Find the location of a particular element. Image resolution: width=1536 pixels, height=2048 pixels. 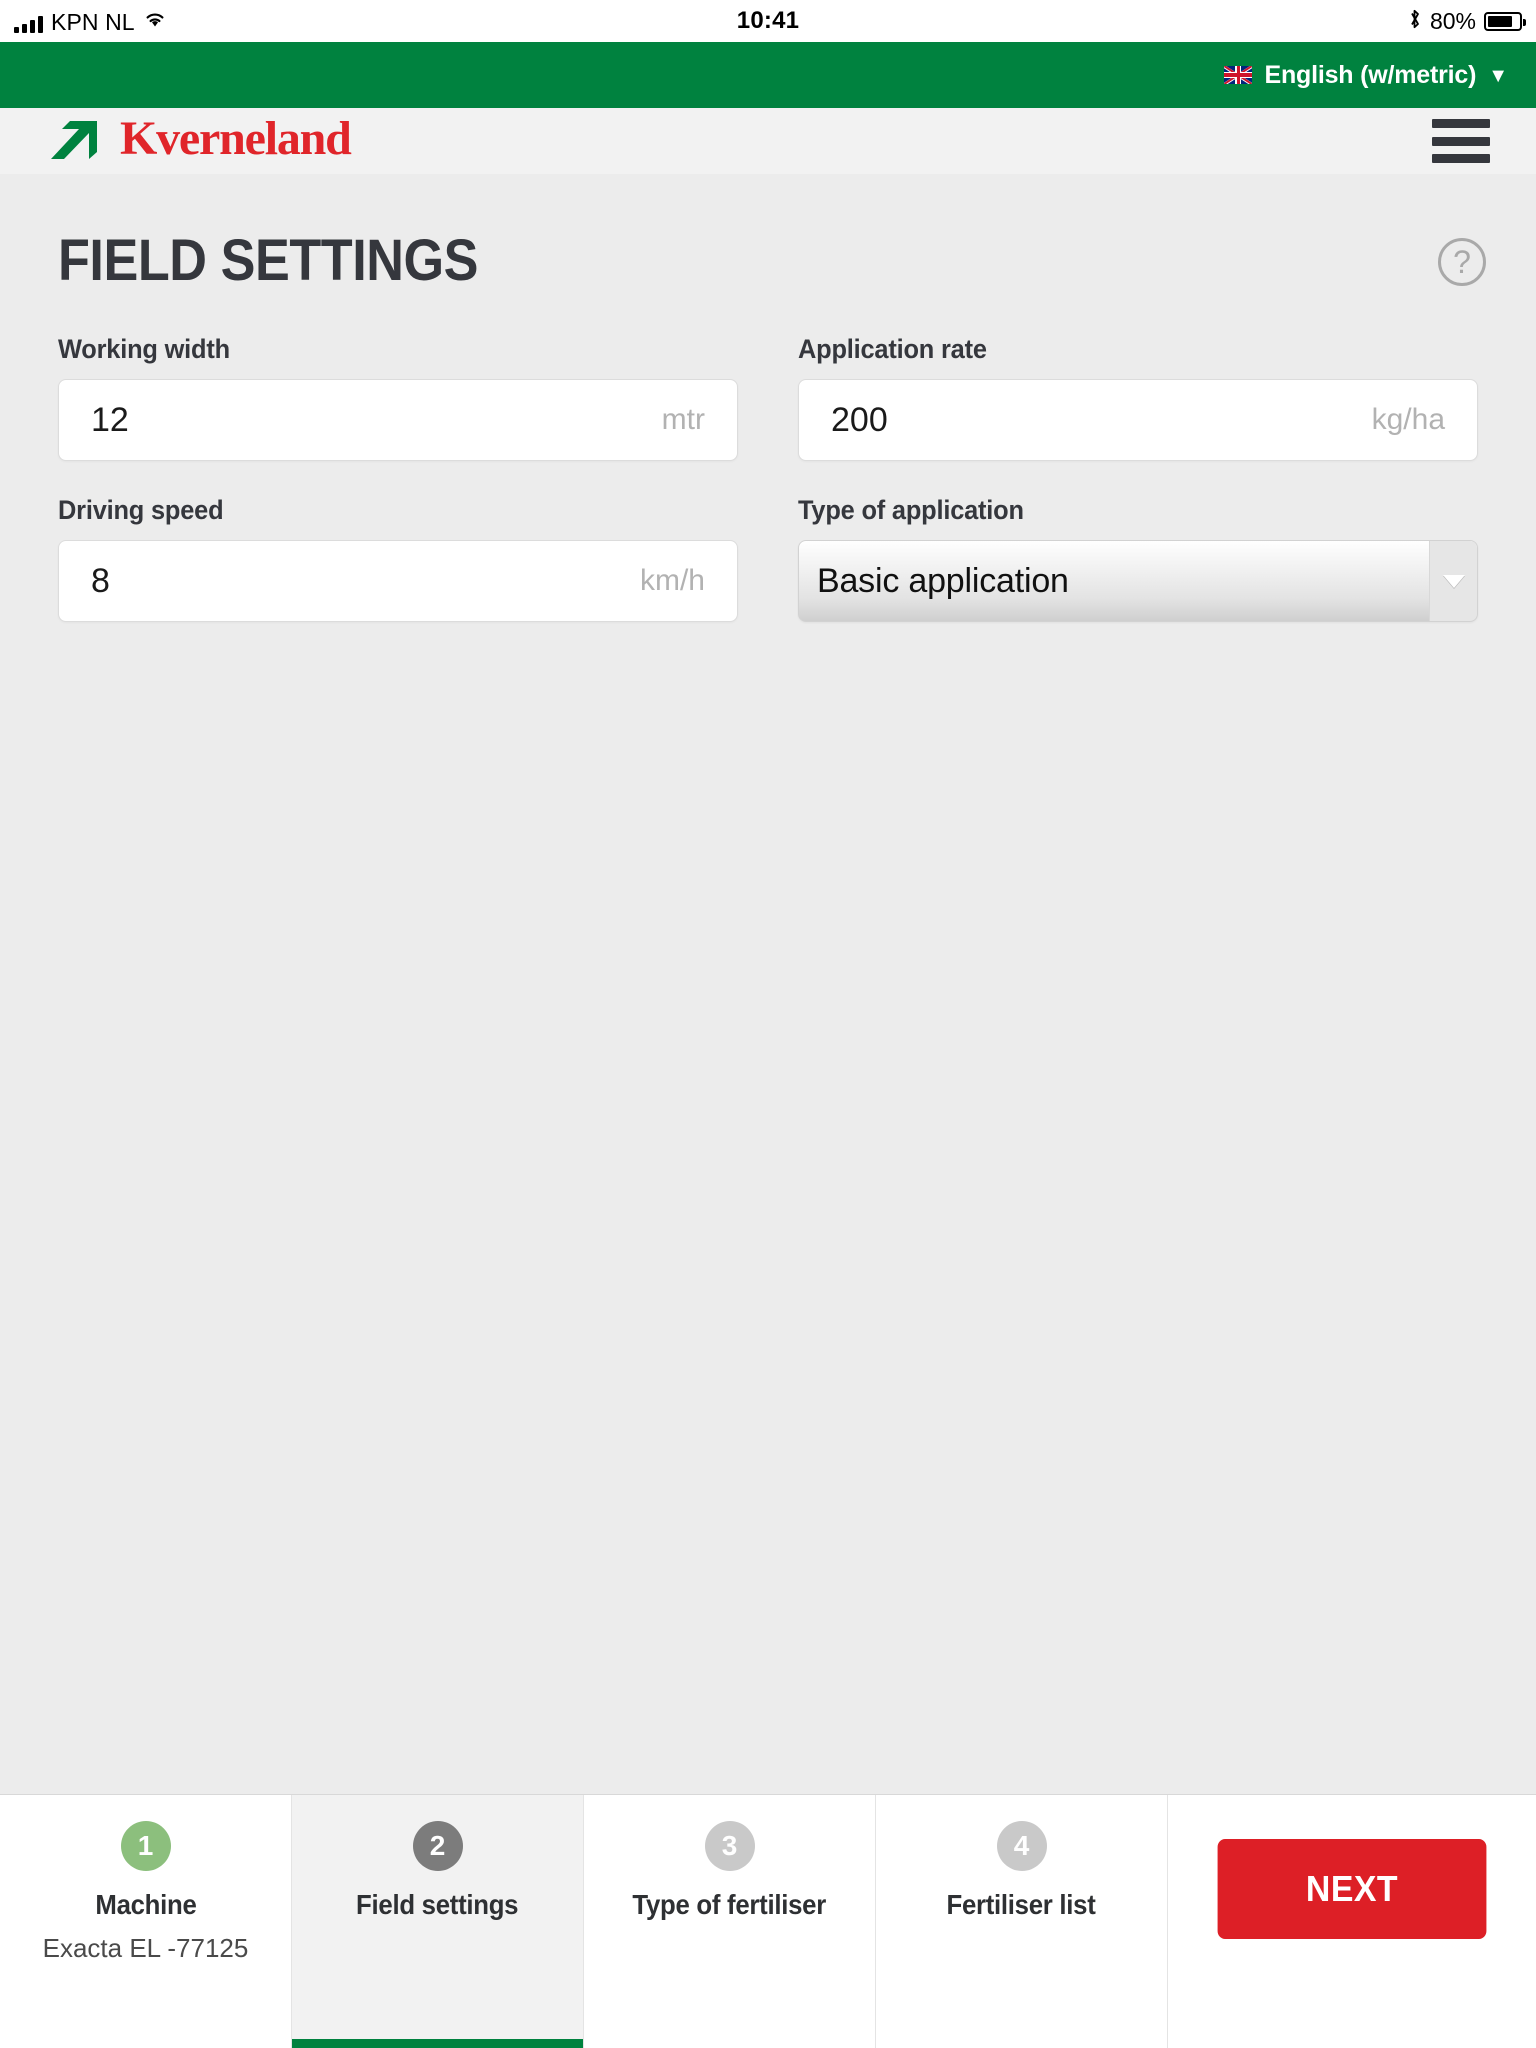

ios-status-bar: KPN NL 10:41 80% is located at coordinates (768, 21).